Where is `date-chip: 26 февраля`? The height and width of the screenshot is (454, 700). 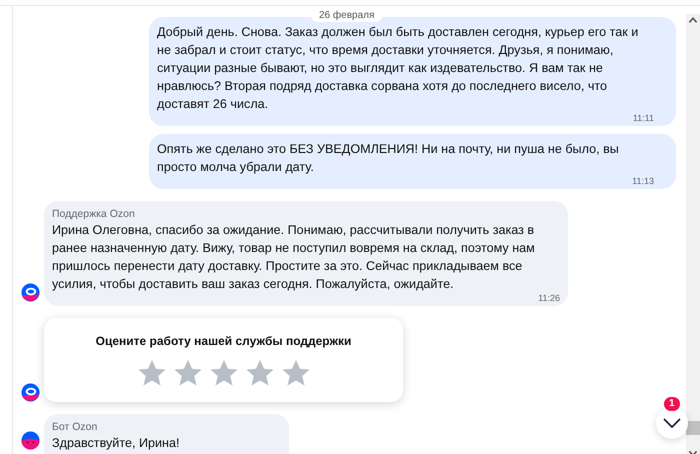
date-chip: 26 февраля is located at coordinates (346, 15).